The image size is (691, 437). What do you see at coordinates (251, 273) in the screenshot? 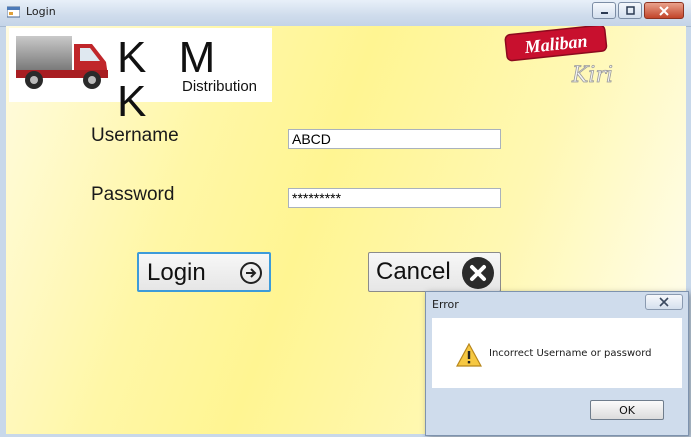
I see `arrow-right-circle-icon` at bounding box center [251, 273].